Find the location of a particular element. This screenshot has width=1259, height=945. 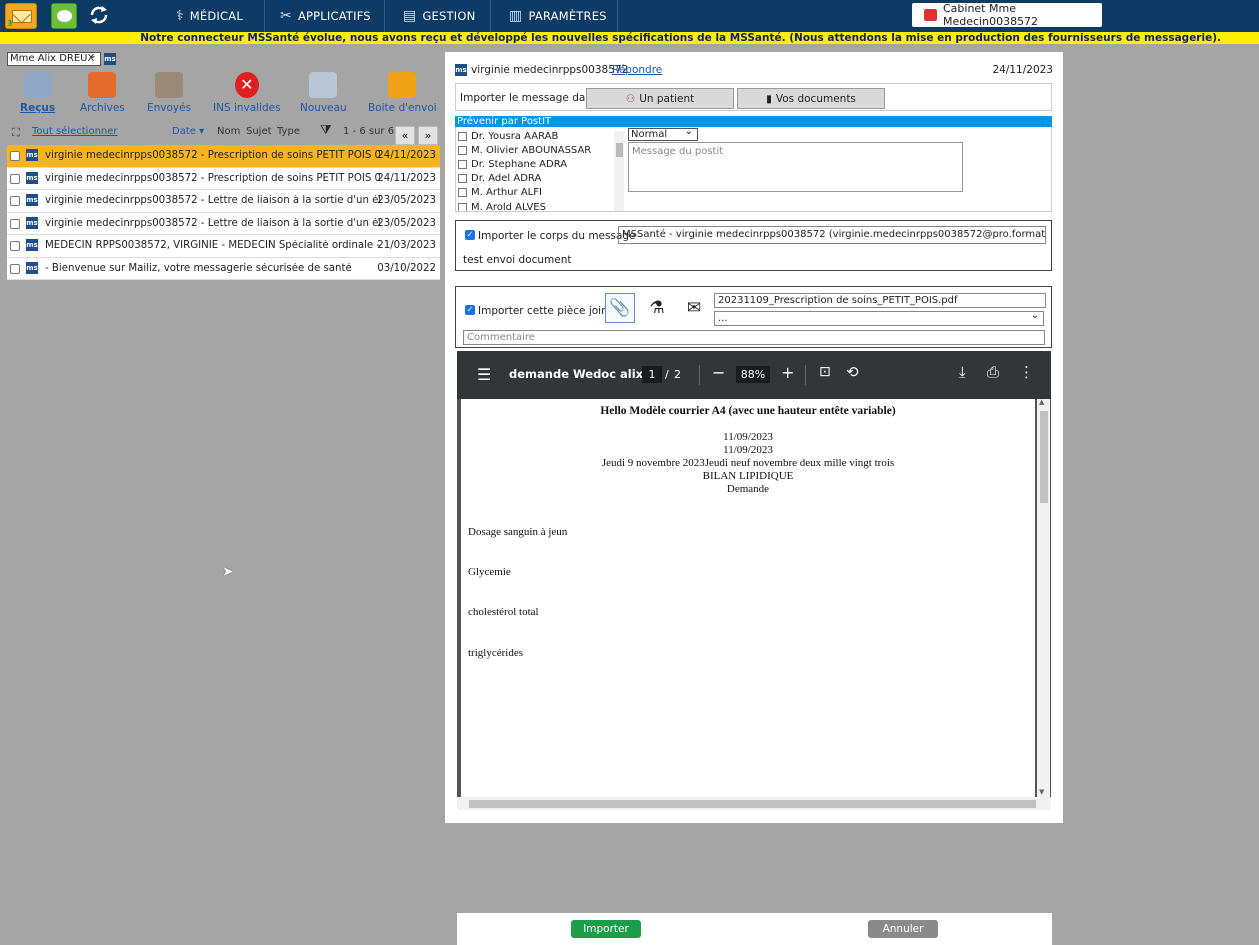

import-documents-button: ▮ Vos documents is located at coordinates (811, 98).